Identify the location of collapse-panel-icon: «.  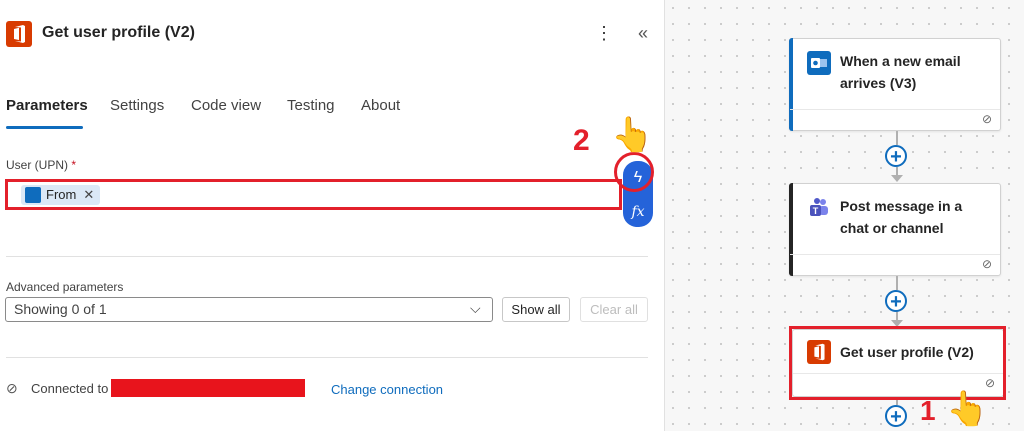
(643, 34).